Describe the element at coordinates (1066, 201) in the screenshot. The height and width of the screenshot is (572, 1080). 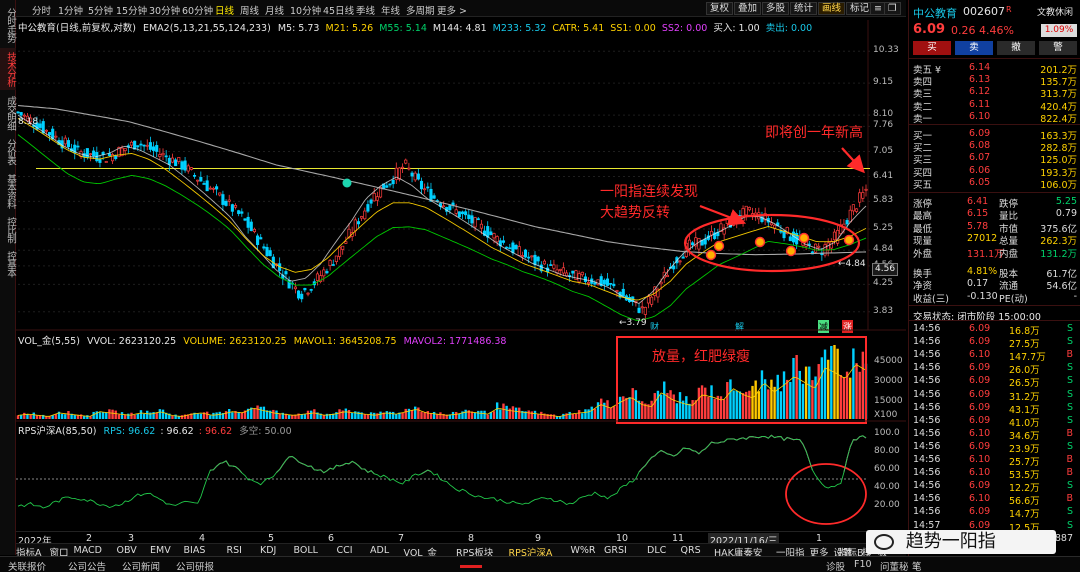
I see `stat-value: 5.25` at that location.